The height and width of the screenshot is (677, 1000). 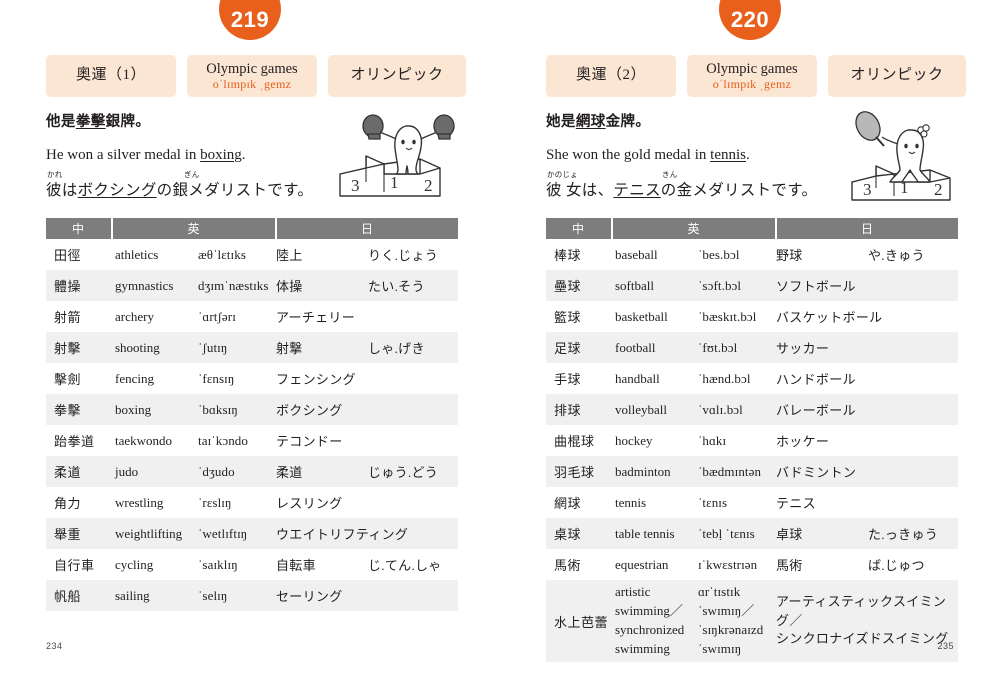 I want to click on topic-tag-chinese: 奧運（2）, so click(x=611, y=76).